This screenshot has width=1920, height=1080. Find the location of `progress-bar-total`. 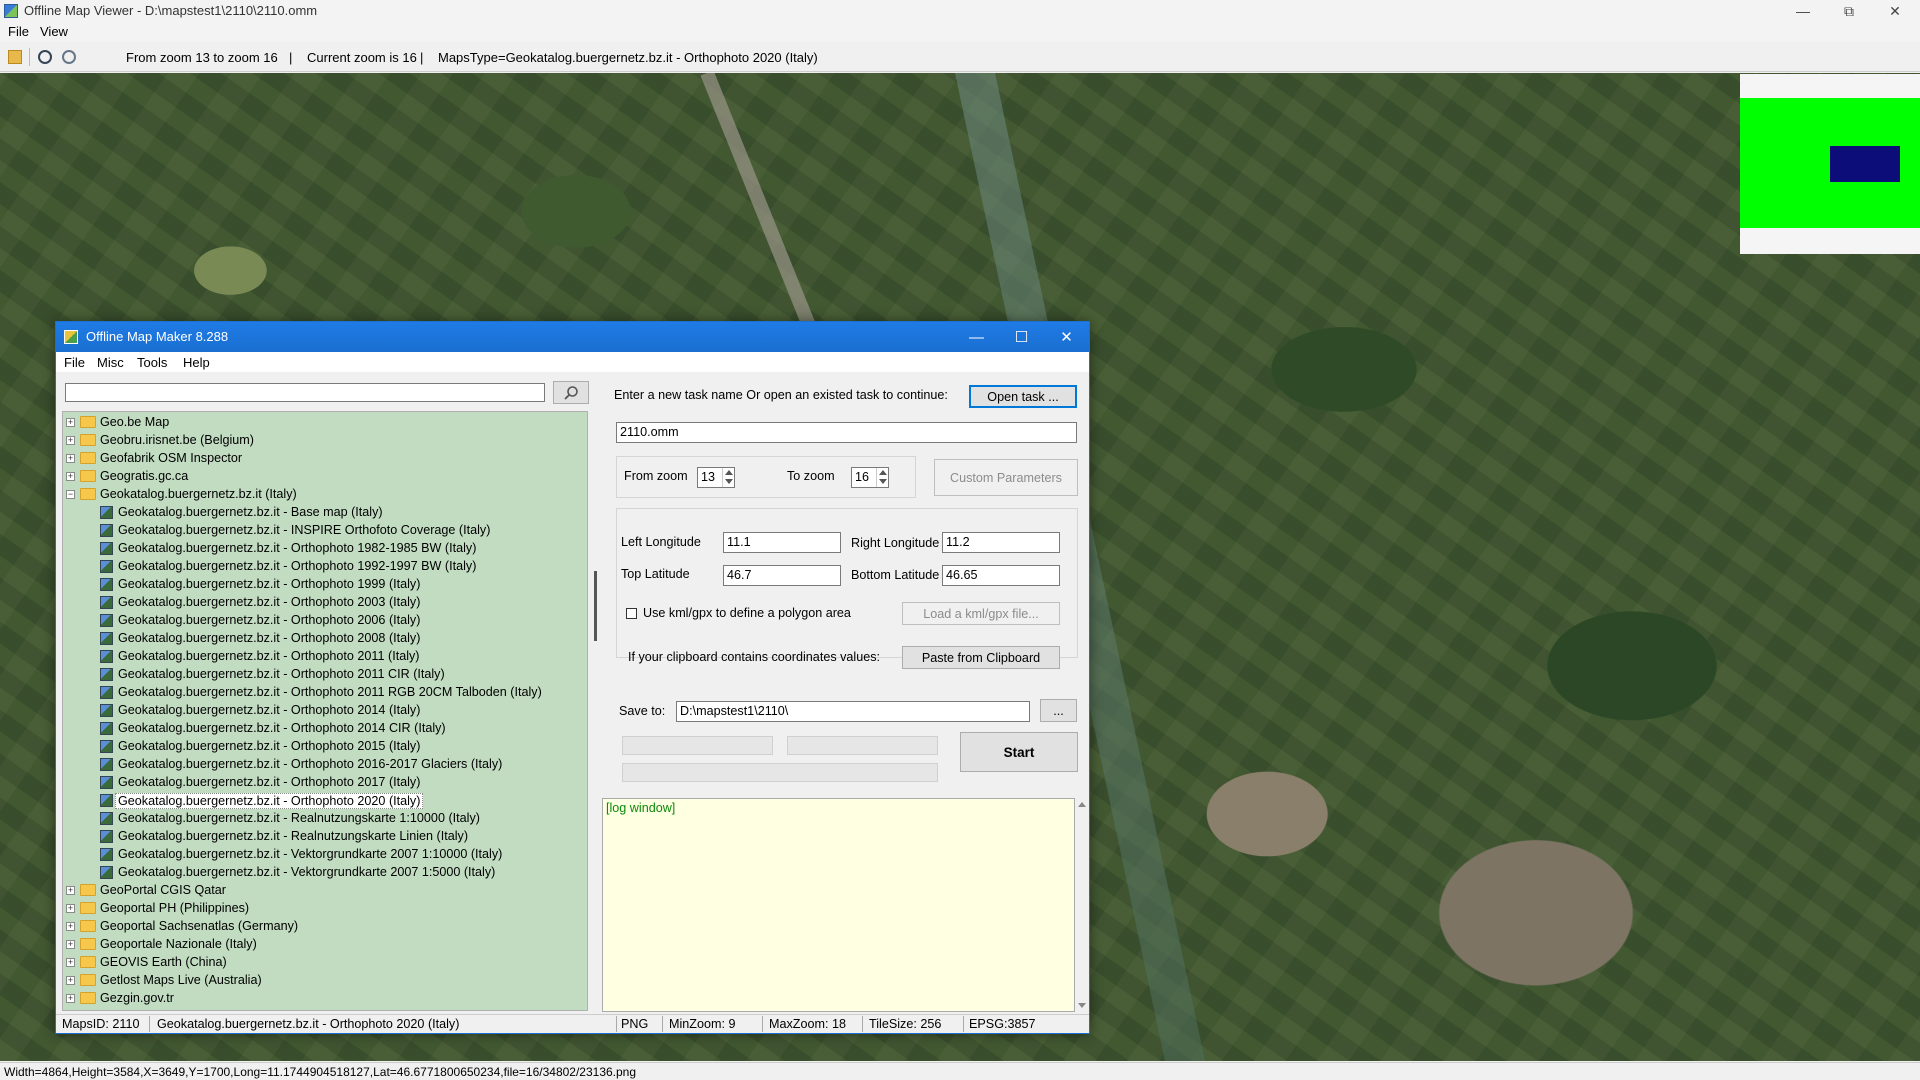

progress-bar-total is located at coordinates (780, 772).